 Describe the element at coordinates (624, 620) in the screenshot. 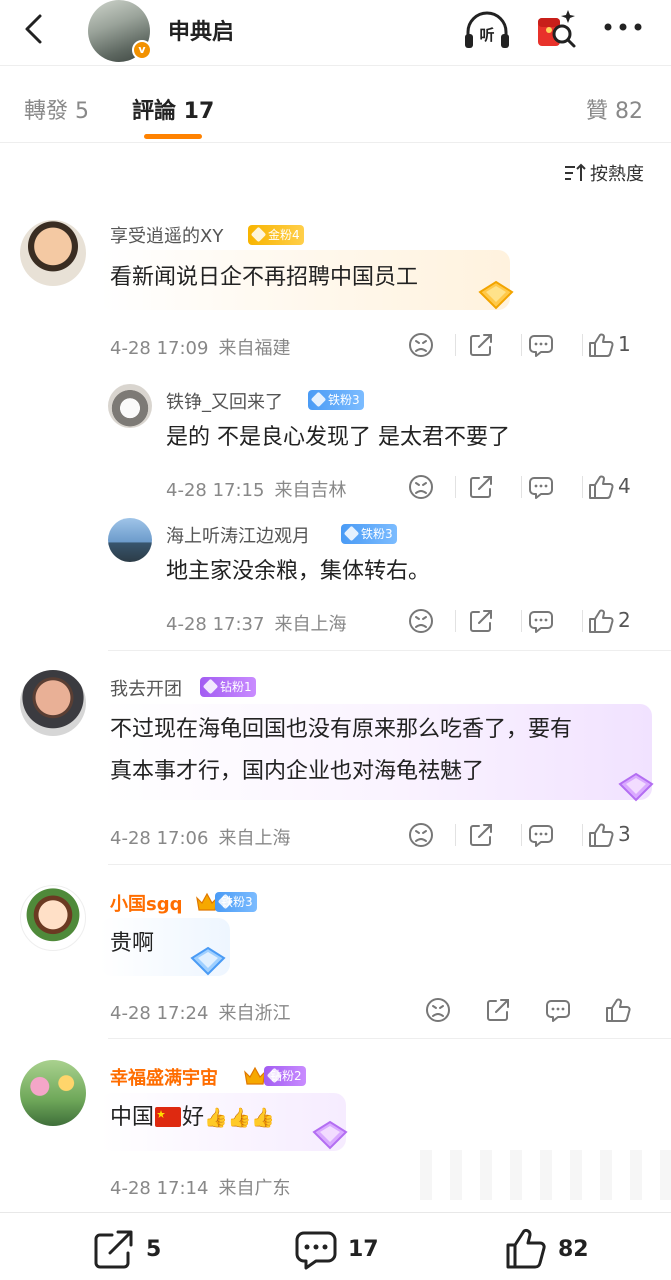

I see `like-count: 2` at that location.